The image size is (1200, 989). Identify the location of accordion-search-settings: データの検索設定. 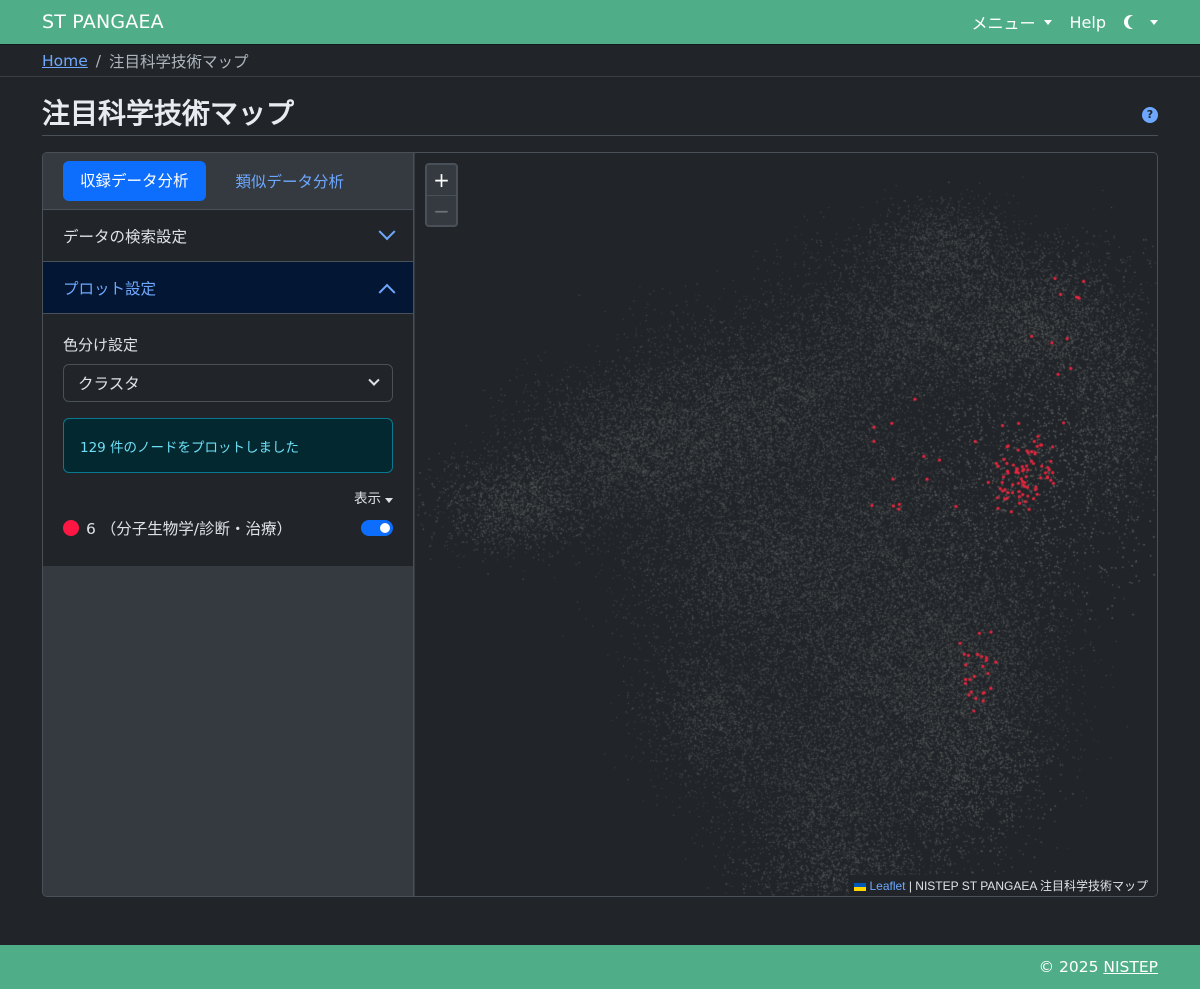
(228, 235).